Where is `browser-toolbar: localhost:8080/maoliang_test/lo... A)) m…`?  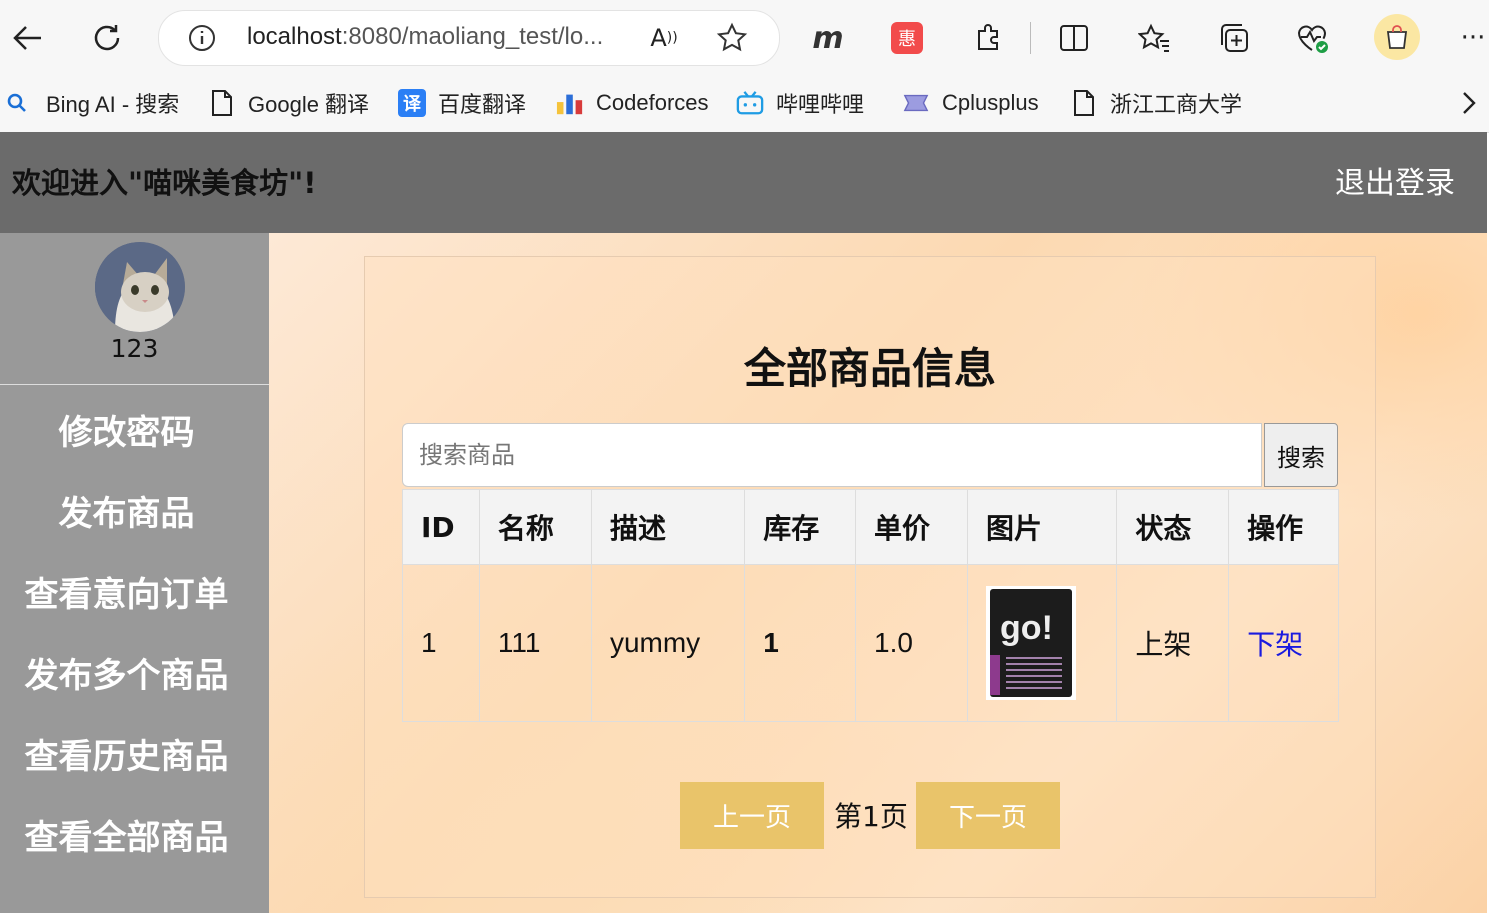
browser-toolbar: localhost:8080/maoliang_test/lo... A)) m… is located at coordinates (744, 37).